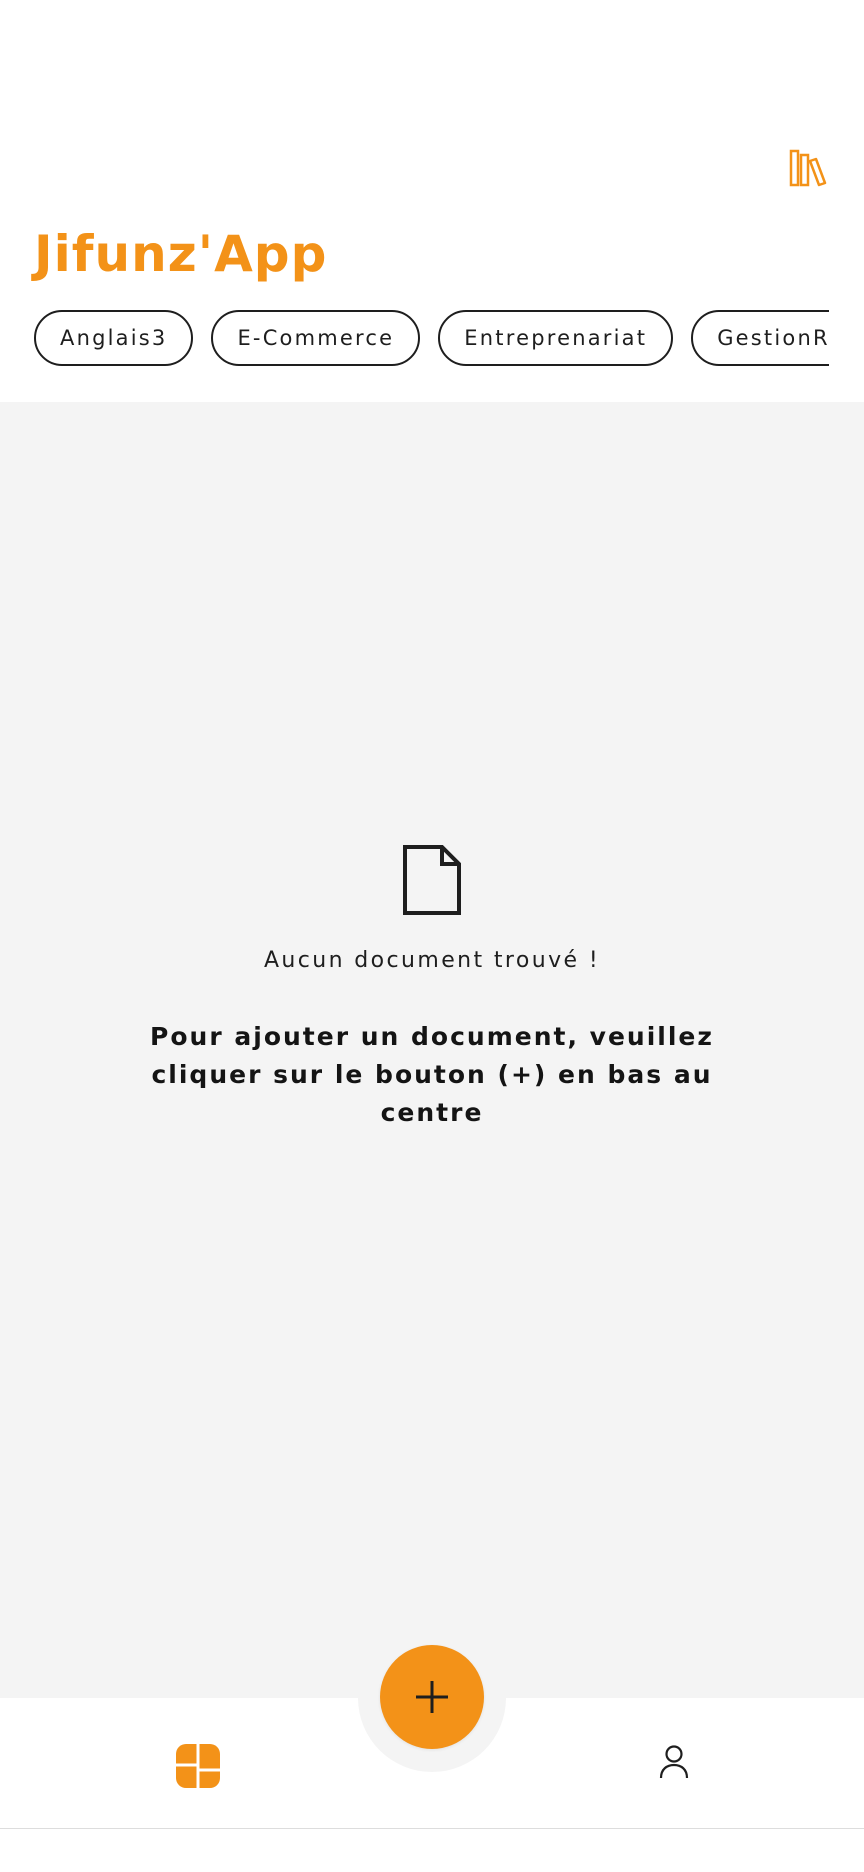 This screenshot has height=1872, width=864. What do you see at coordinates (316, 338) in the screenshot?
I see `category-chip: E-Commerce` at bounding box center [316, 338].